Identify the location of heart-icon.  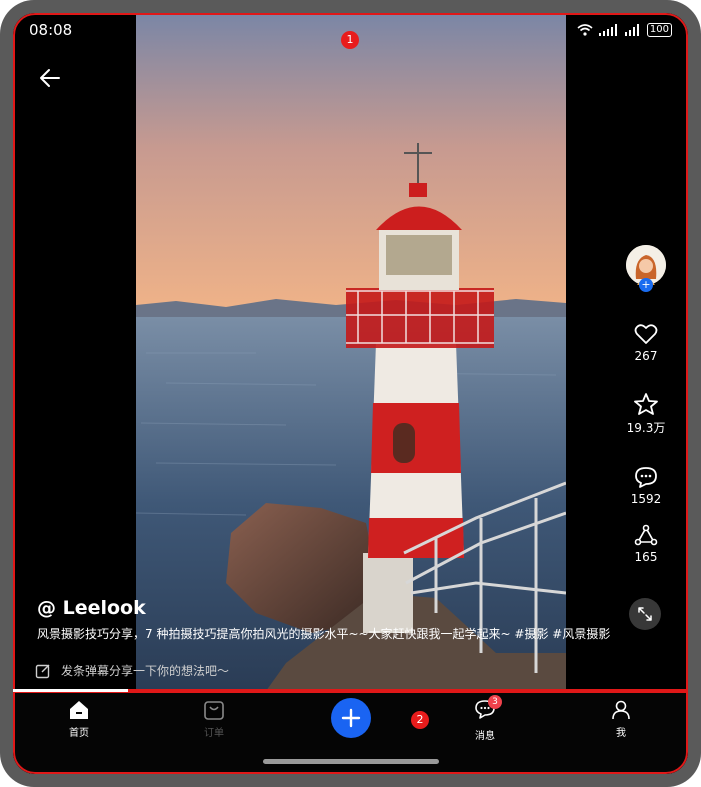
(646, 334).